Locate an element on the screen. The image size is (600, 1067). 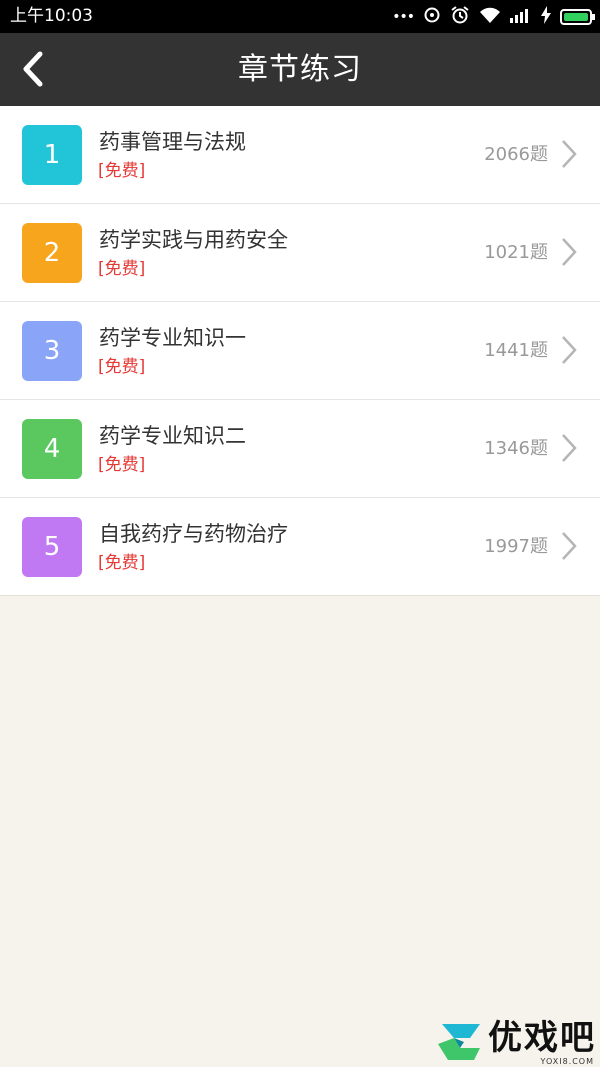
chapter-title: 药事管理与法规 is located at coordinates (172, 142).